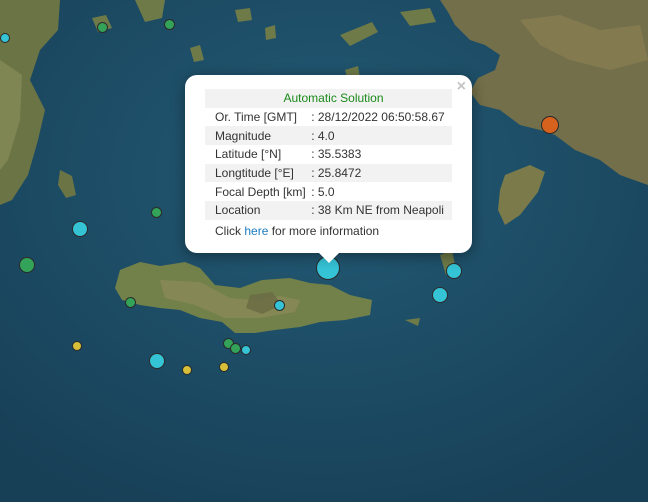  I want to click on info-label: Focal Depth [km], so click(260, 191).